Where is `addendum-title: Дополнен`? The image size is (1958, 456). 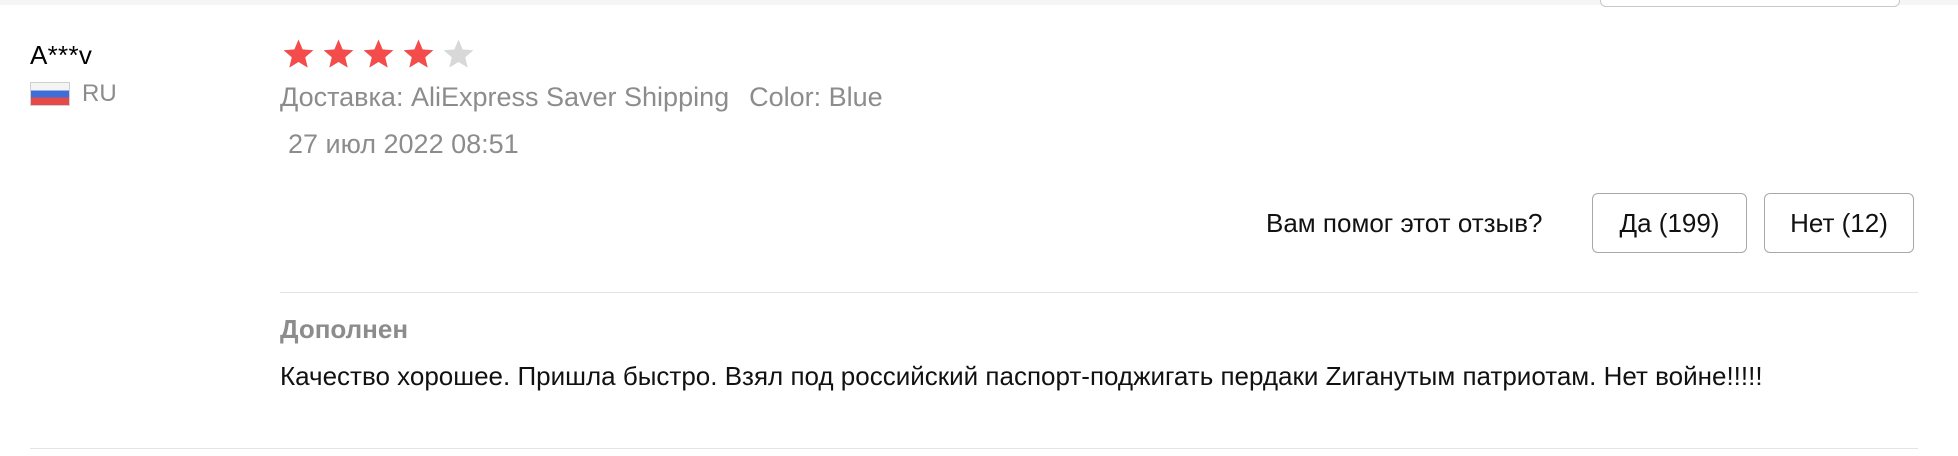
addendum-title: Дополнен is located at coordinates (344, 329).